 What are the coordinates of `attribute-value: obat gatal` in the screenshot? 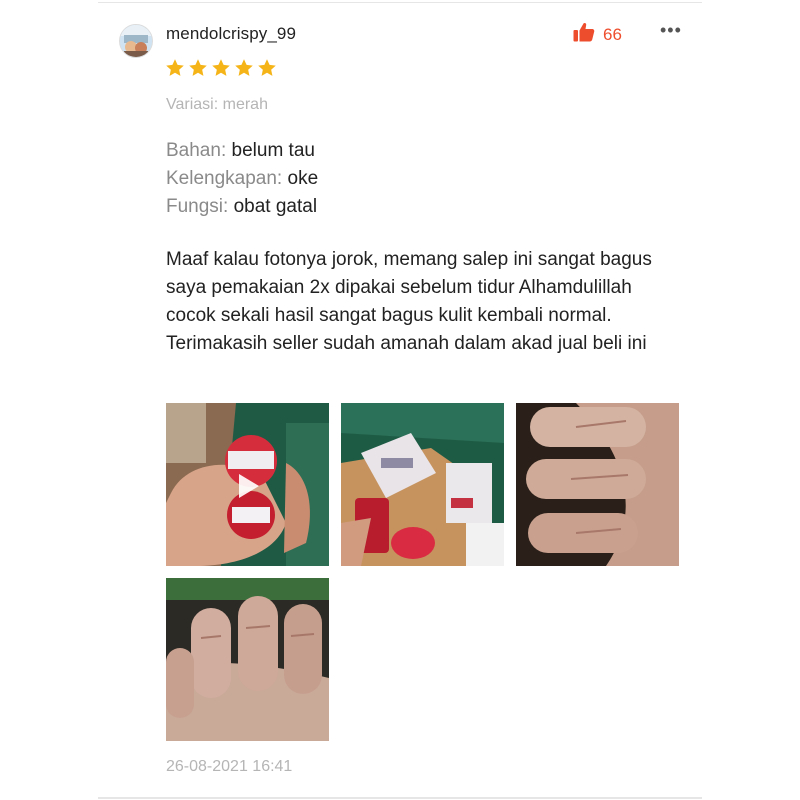 It's located at (275, 206).